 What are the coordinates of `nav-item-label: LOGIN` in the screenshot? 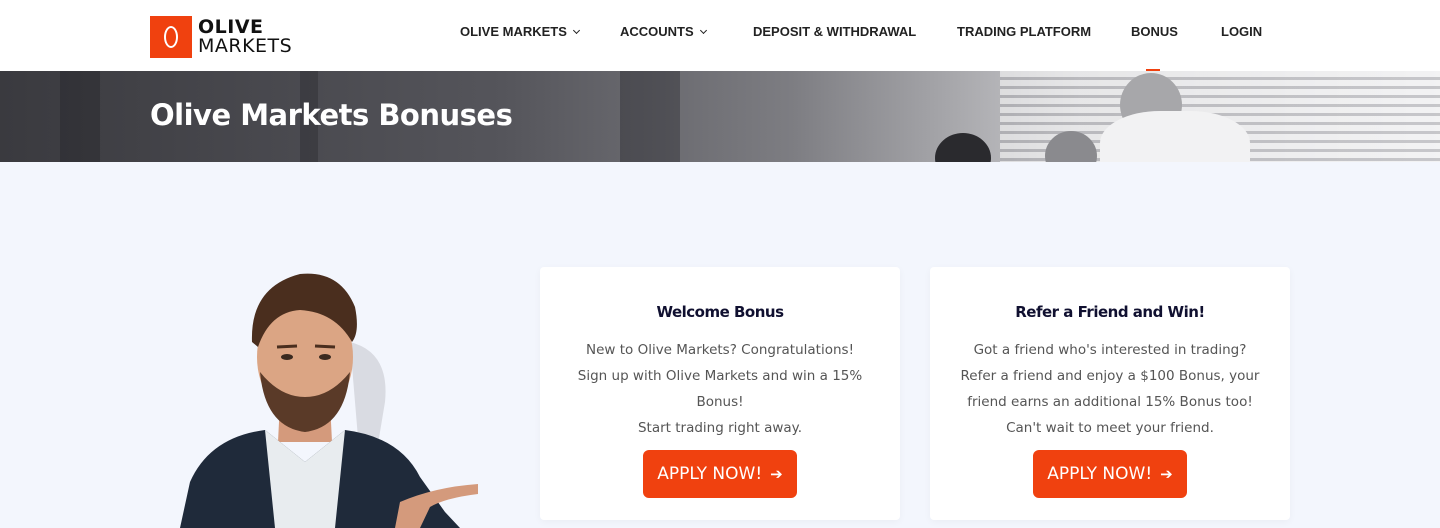 It's located at (1242, 31).